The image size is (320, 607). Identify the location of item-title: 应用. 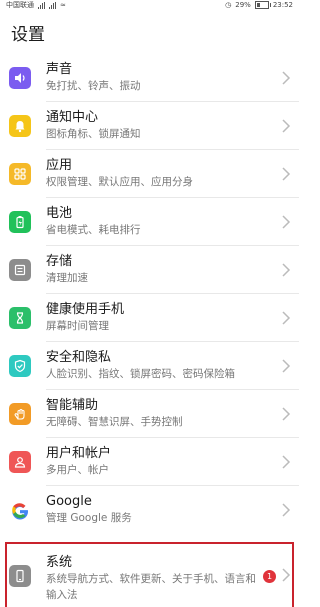
(59, 165).